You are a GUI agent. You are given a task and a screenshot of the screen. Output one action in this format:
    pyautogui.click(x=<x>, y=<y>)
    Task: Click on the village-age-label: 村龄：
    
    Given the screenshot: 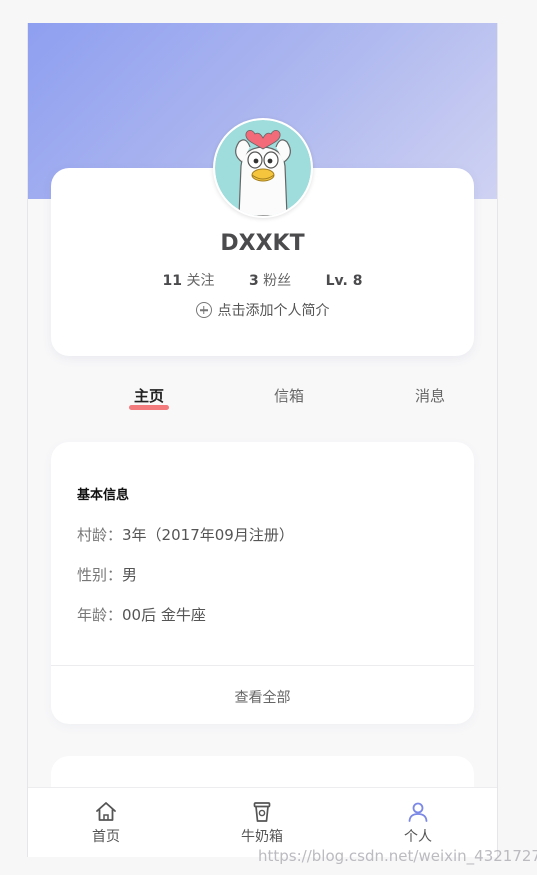 What is the action you would take?
    pyautogui.click(x=100, y=535)
    